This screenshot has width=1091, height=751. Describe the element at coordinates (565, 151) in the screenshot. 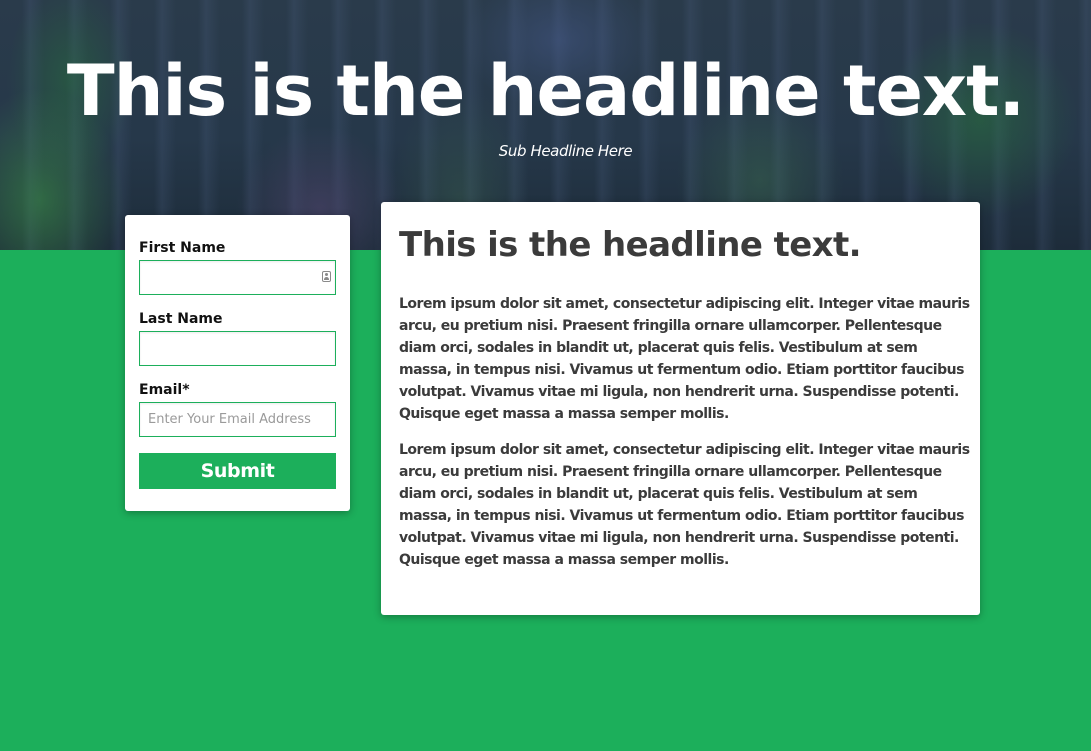

I see `hero-subheadline: Sub Headline Here` at that location.